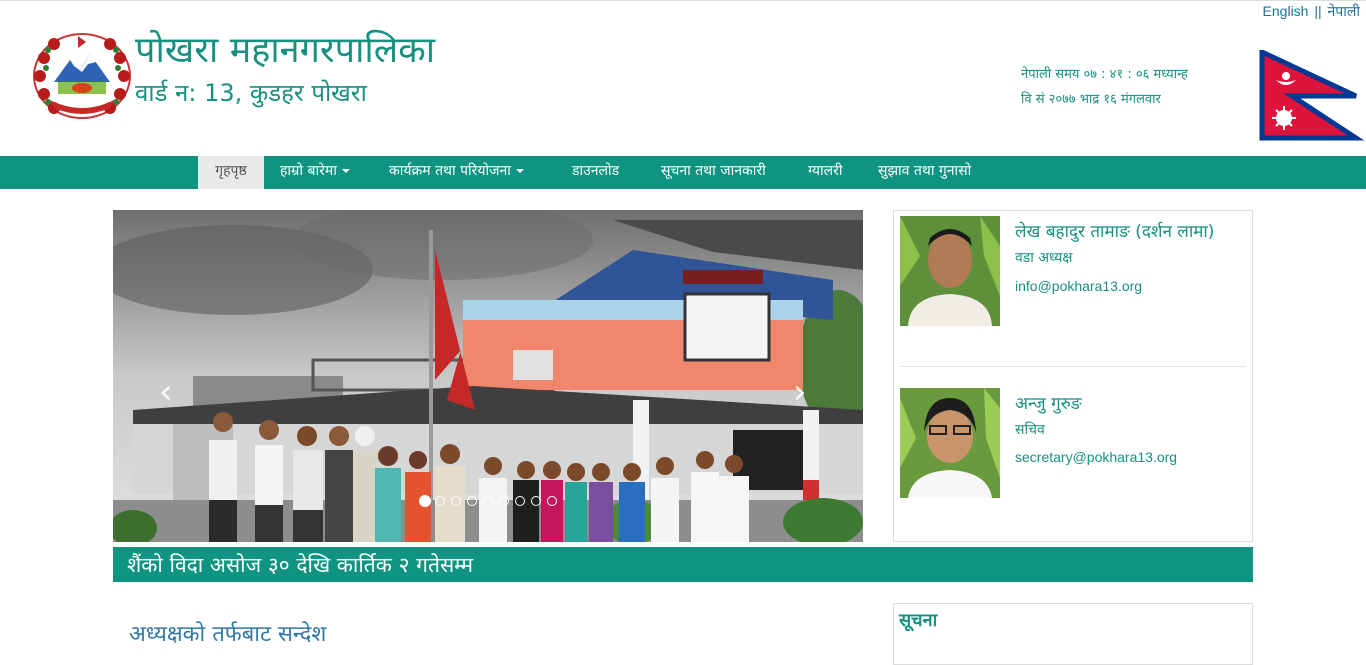 This screenshot has width=1366, height=665. What do you see at coordinates (1048, 404) in the screenshot?
I see `secretary-name: अन्जु गुरुङ` at bounding box center [1048, 404].